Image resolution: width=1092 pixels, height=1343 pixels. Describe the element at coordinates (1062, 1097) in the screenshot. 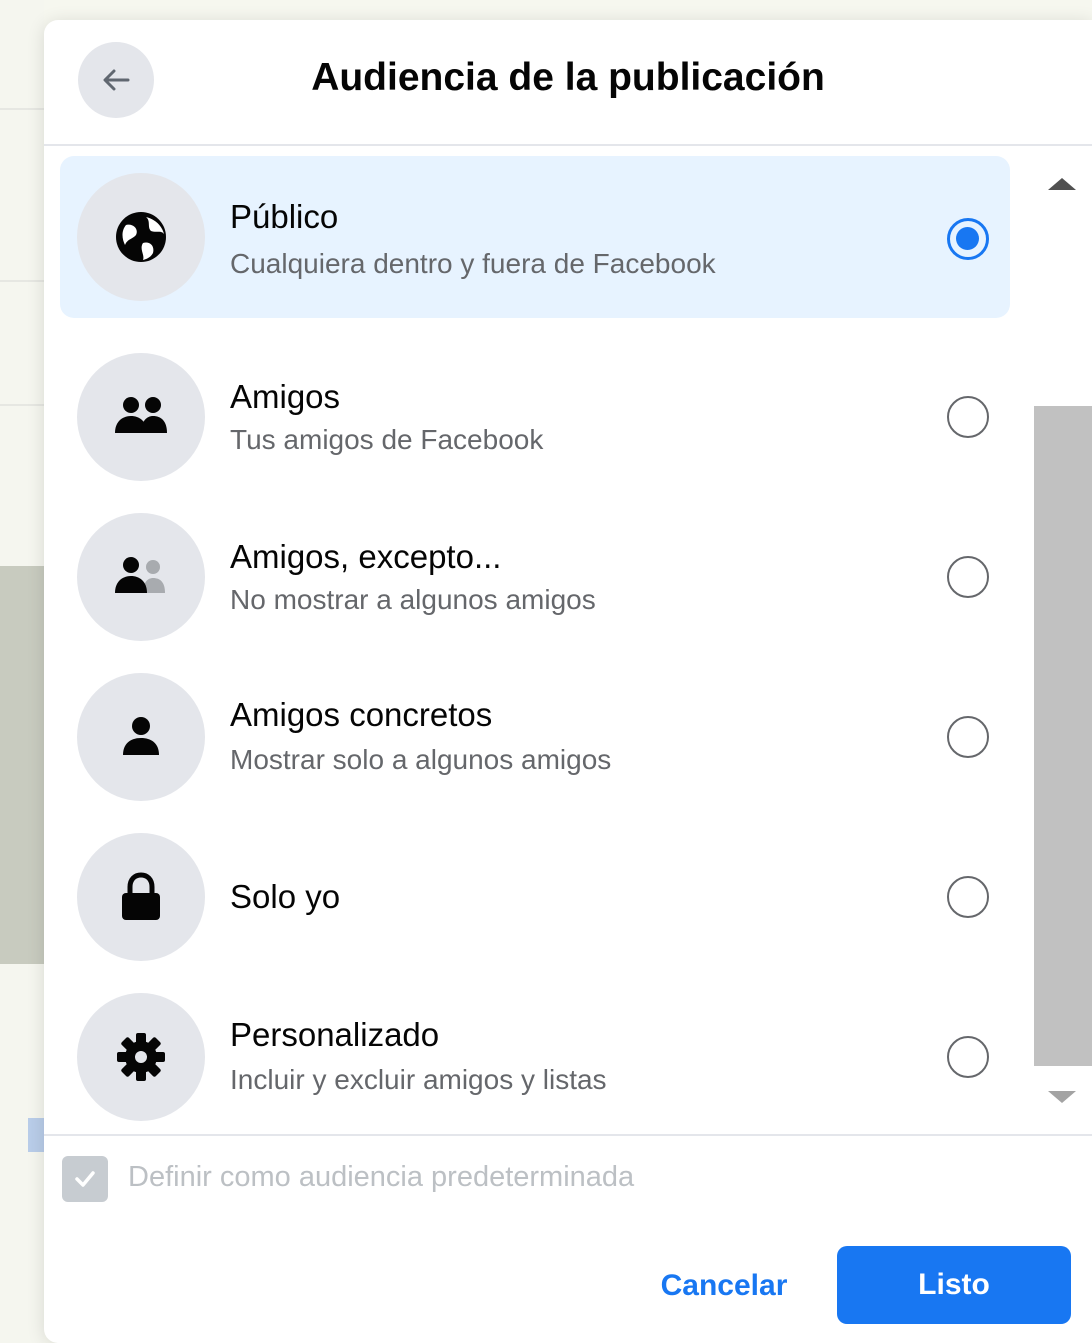

I see `scroll-down-arrow-icon` at that location.